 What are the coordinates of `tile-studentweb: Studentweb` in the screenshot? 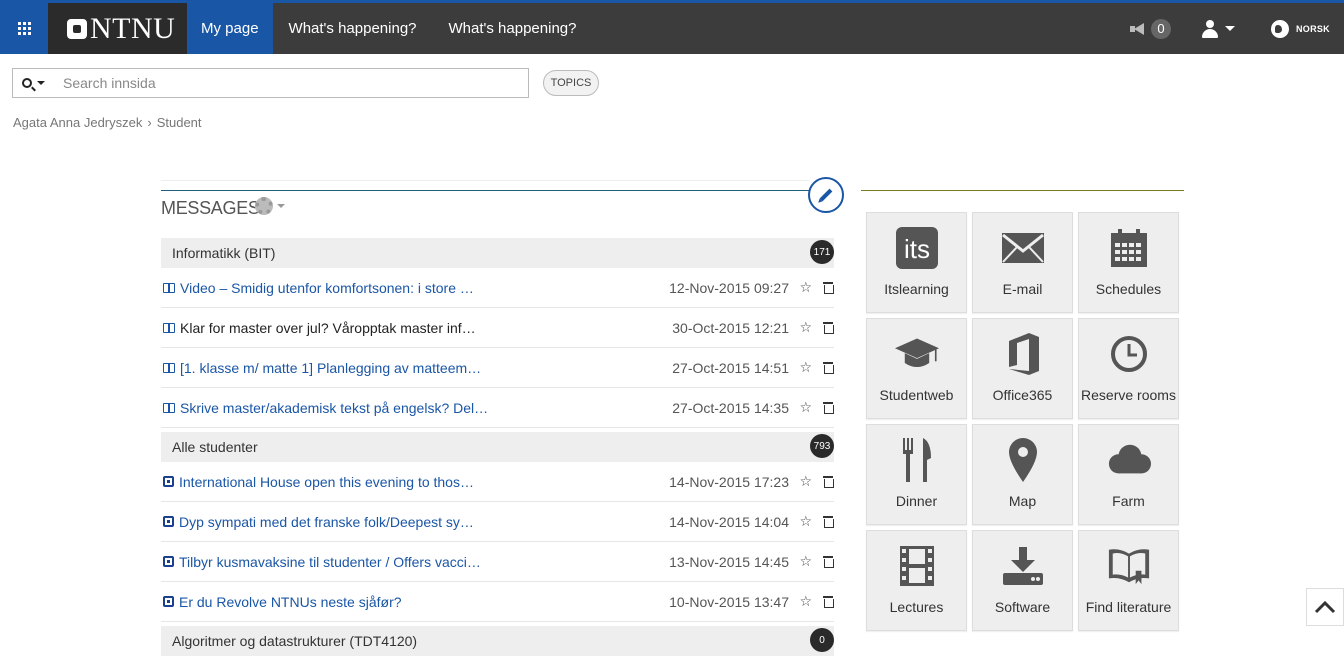 It's located at (916, 368).